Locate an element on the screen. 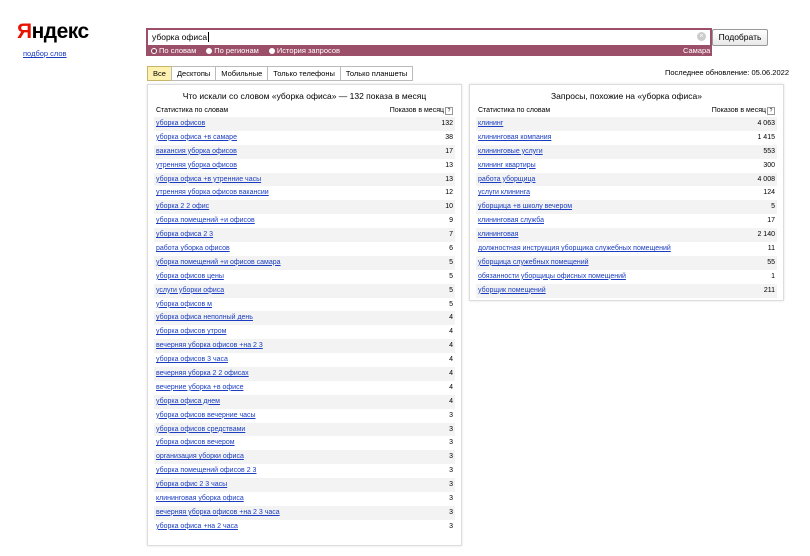  table-row: уборка офиса днем 4 is located at coordinates (304, 401).